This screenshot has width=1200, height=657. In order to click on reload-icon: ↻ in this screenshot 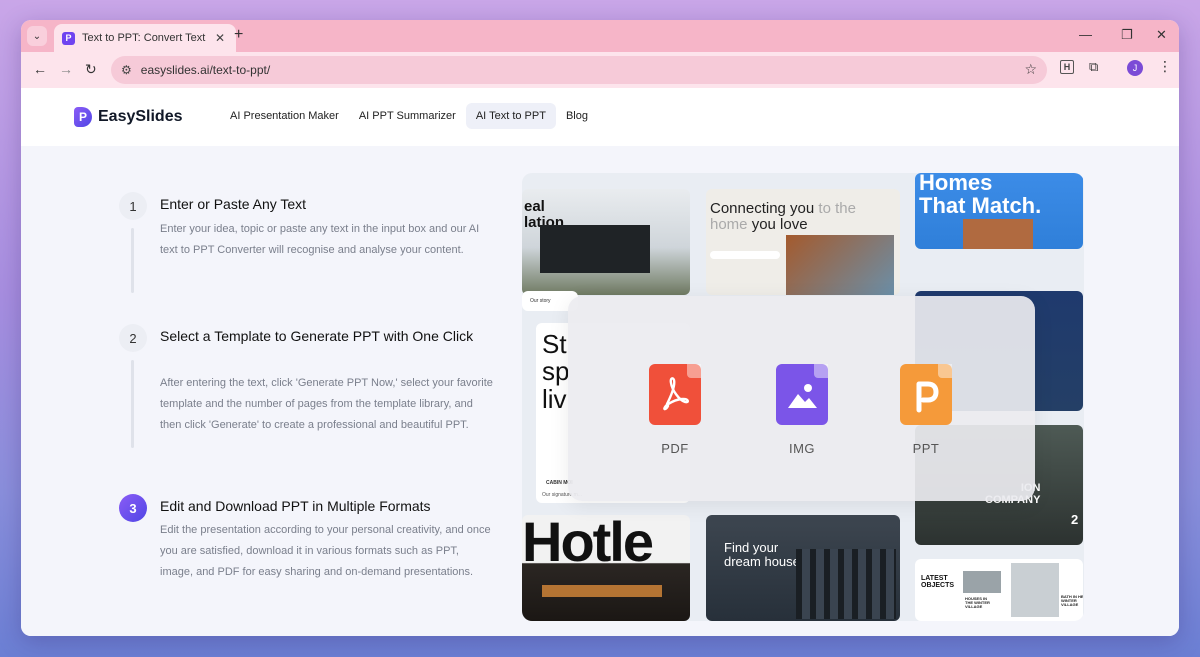, I will do `click(91, 69)`.